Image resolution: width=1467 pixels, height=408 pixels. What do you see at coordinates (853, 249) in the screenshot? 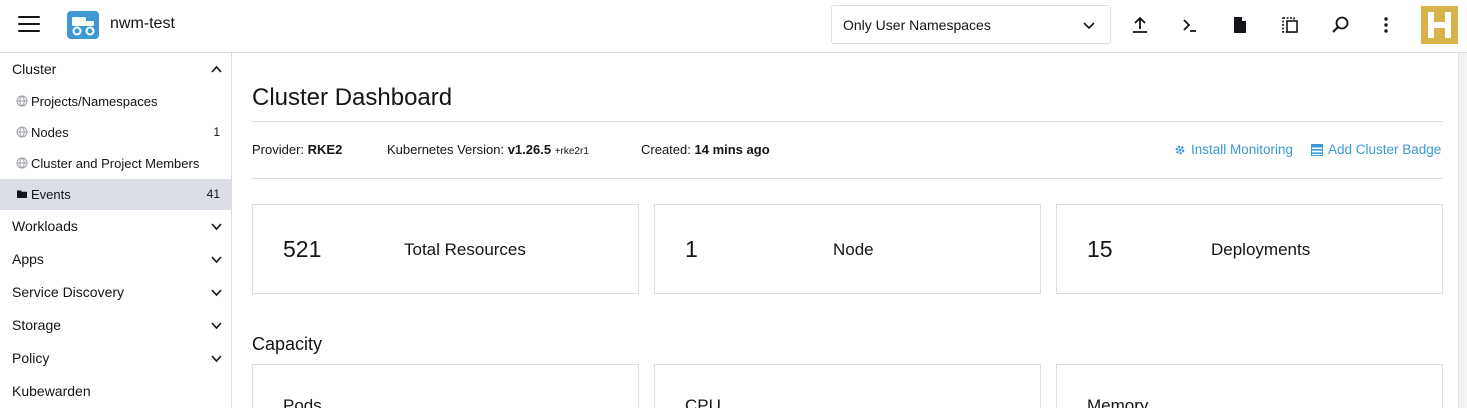
I see `card-label: Node` at bounding box center [853, 249].